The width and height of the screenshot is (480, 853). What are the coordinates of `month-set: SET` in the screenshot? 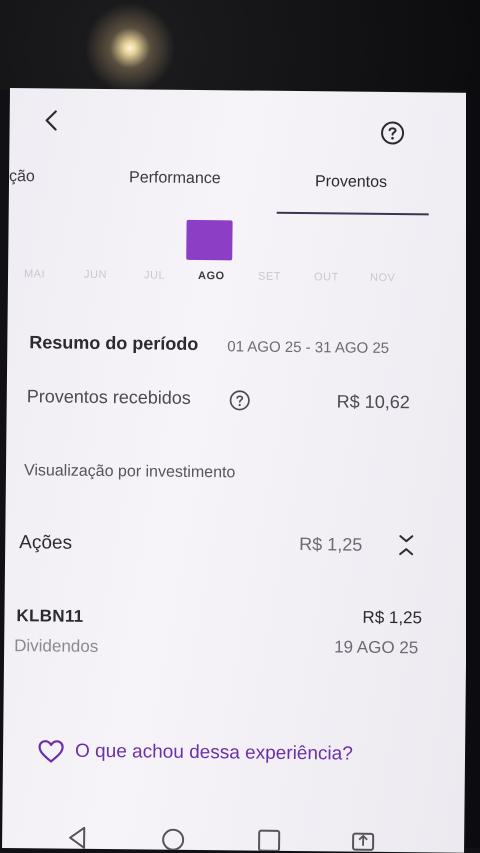 It's located at (269, 277).